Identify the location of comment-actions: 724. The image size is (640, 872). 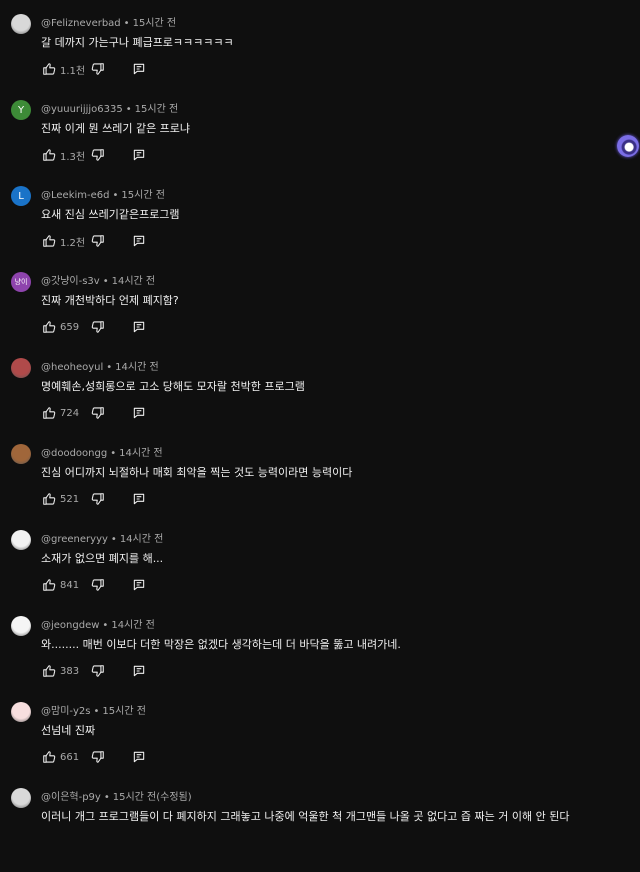
(93, 413).